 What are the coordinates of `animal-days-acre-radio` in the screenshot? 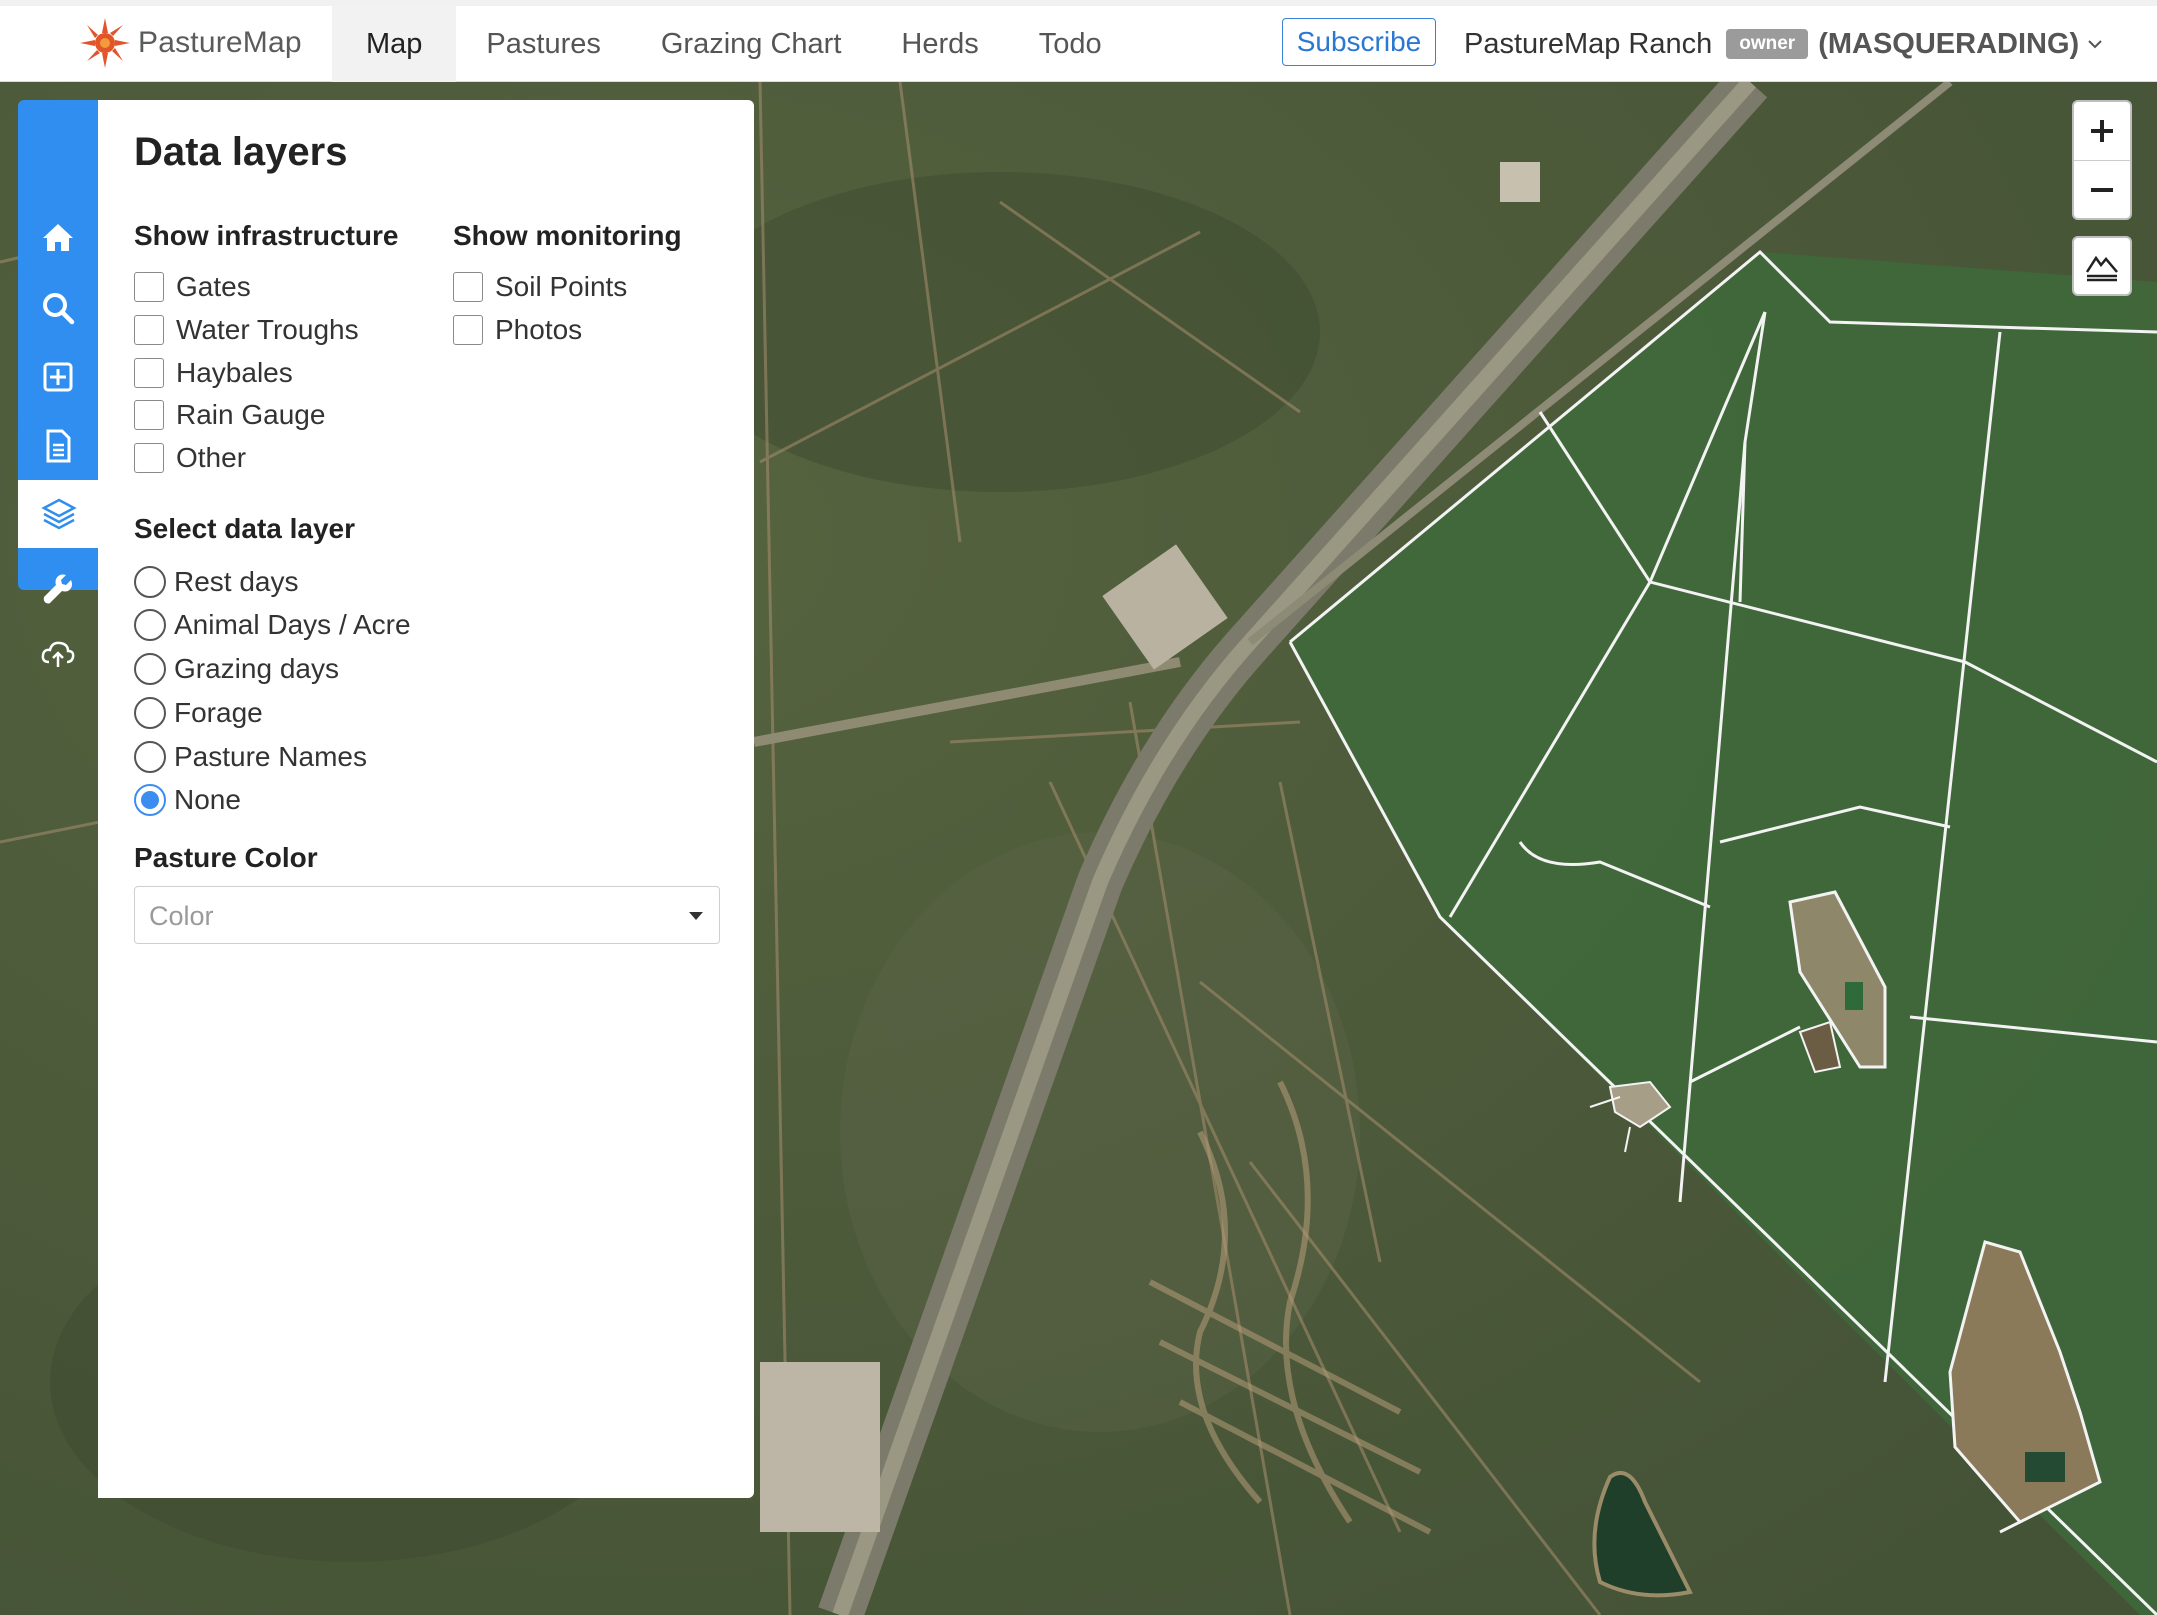 It's located at (150, 625).